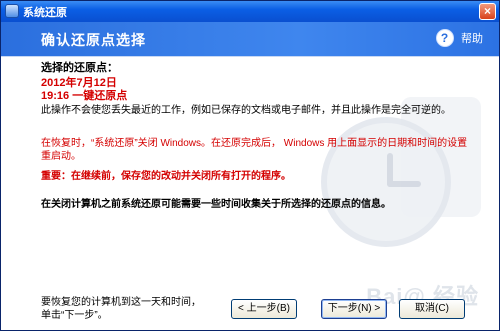 The image size is (500, 331). I want to click on help-label: 帮助, so click(472, 39).